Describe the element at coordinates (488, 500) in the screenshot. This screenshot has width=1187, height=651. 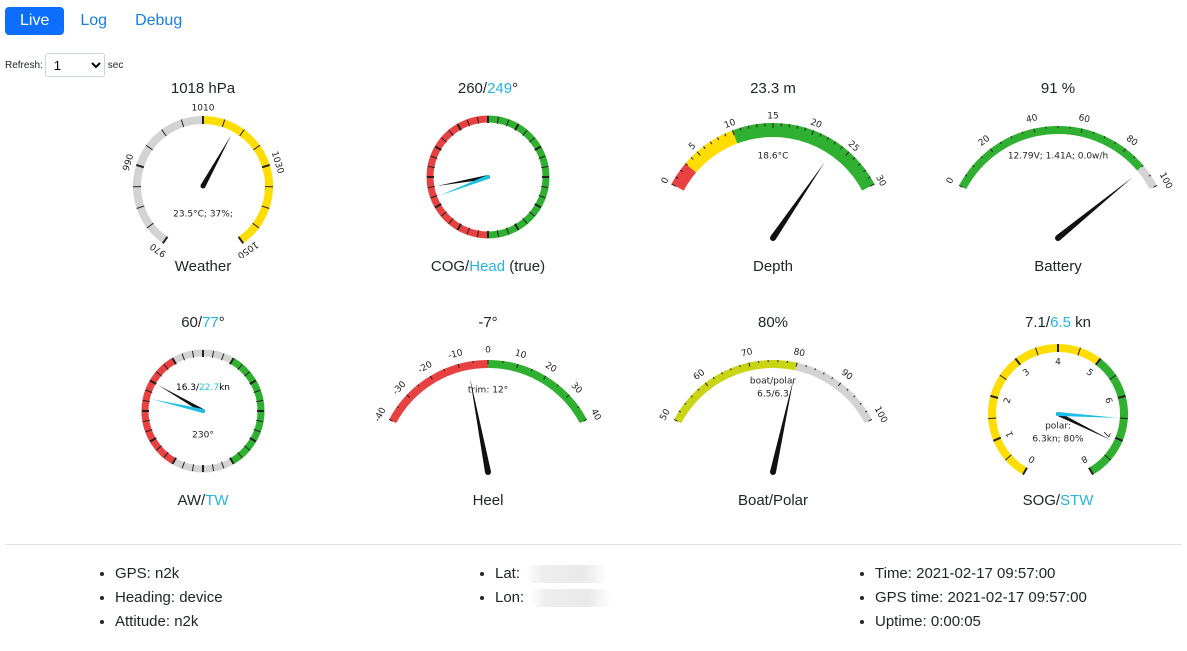
I see `heel-name: Heel` at that location.